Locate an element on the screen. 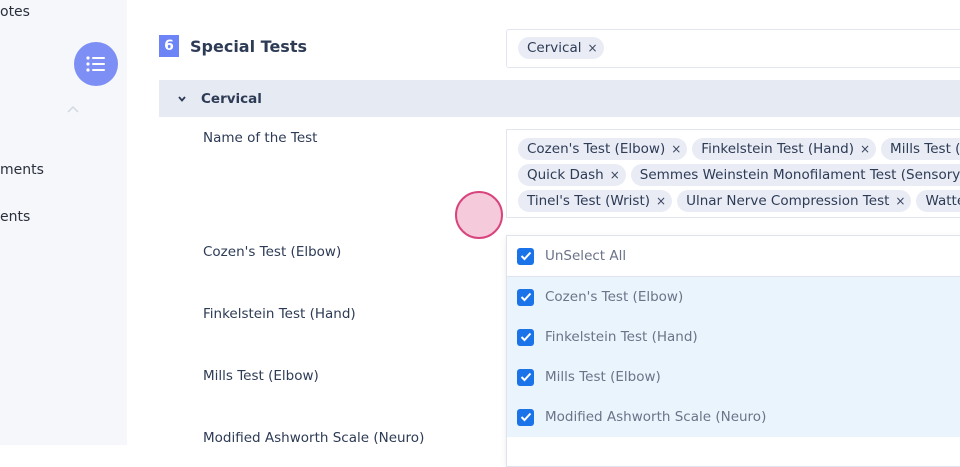  special-tests-select: Cervical × is located at coordinates (733, 48).